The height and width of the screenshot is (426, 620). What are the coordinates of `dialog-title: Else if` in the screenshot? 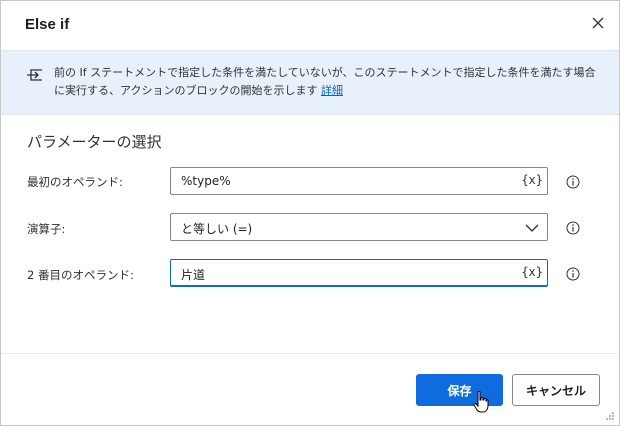 It's located at (47, 24).